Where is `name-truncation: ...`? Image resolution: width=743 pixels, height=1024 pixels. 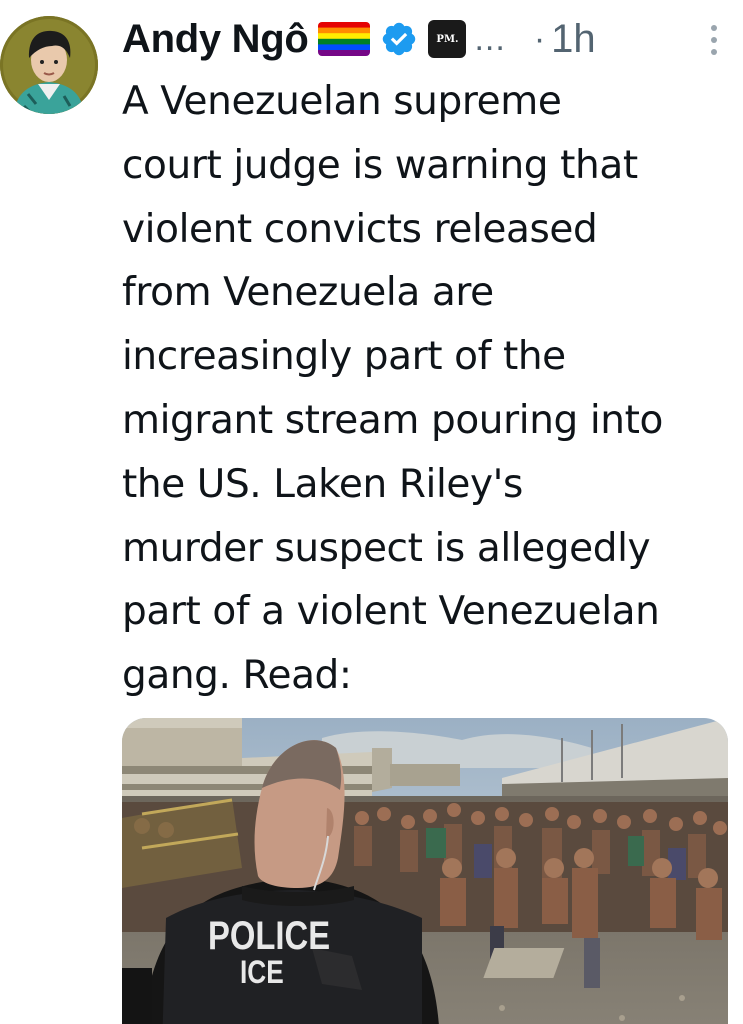
name-truncation: ... is located at coordinates (490, 38).